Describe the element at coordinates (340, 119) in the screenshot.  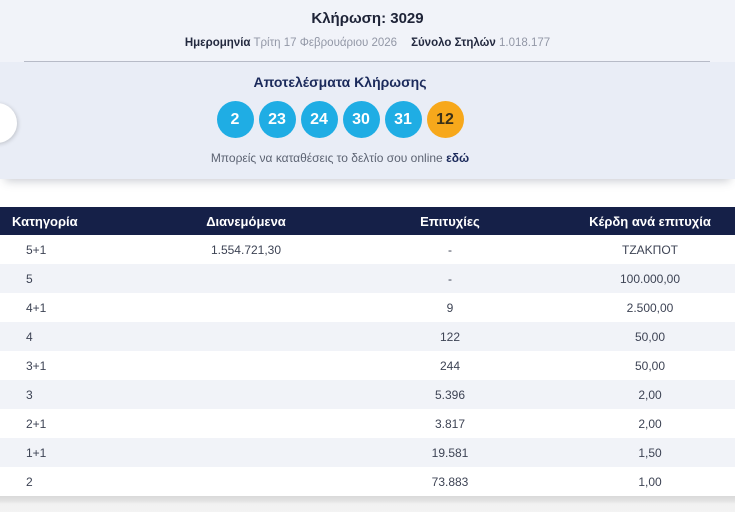
I see `winning-numbers: 2 23 24 30 31 12` at that location.